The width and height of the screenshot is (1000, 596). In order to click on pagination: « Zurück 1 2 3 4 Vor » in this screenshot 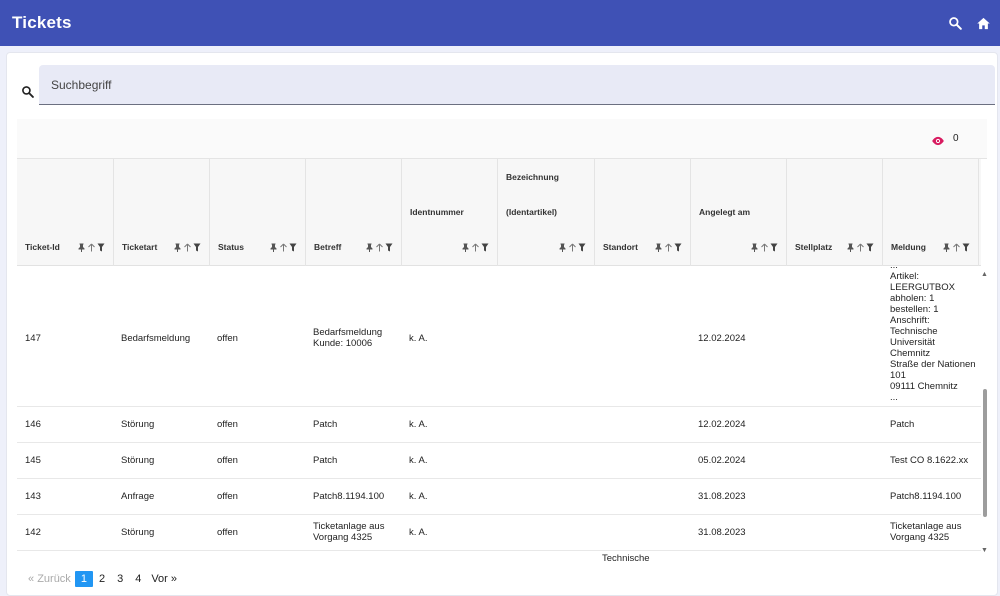, I will do `click(102, 579)`.